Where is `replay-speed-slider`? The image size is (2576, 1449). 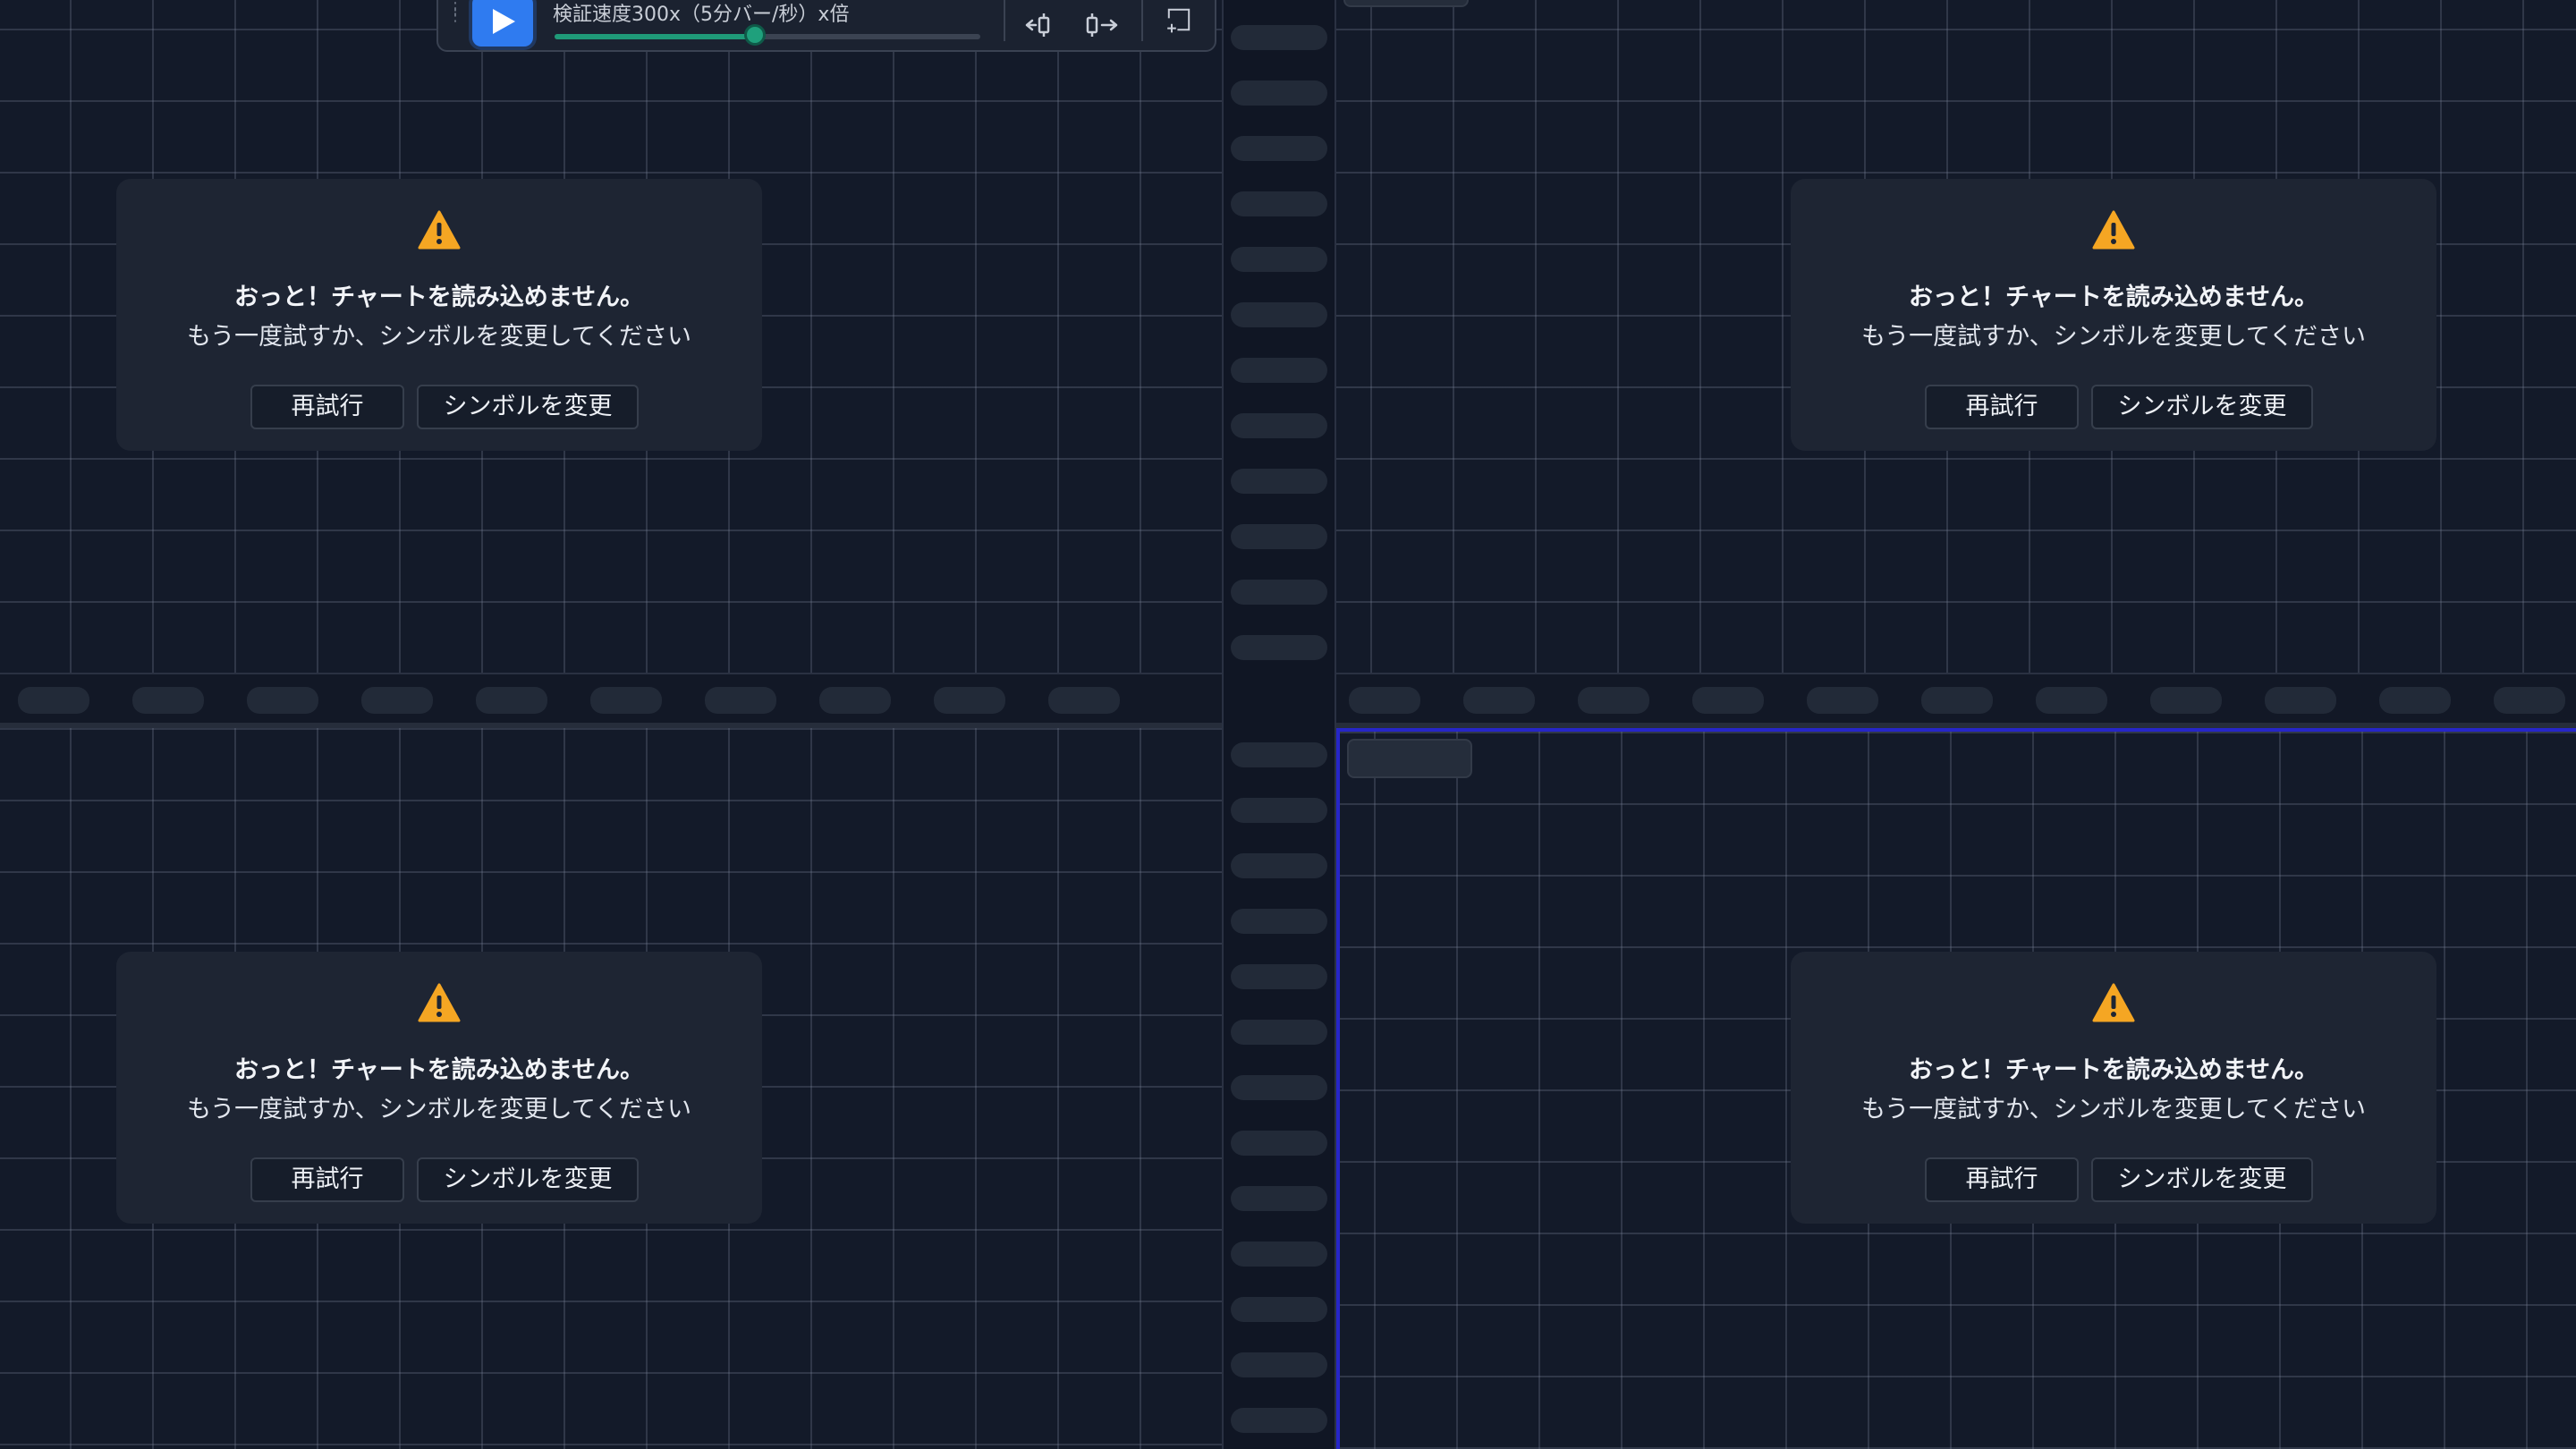 replay-speed-slider is located at coordinates (767, 35).